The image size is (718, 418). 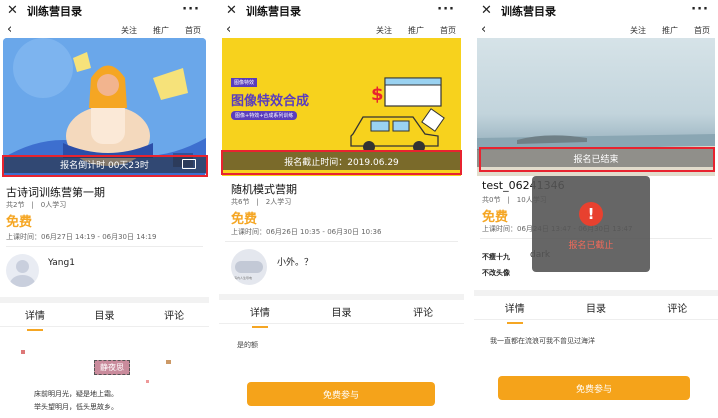 What do you see at coordinates (22, 270) in the screenshot?
I see `avatar` at bounding box center [22, 270].